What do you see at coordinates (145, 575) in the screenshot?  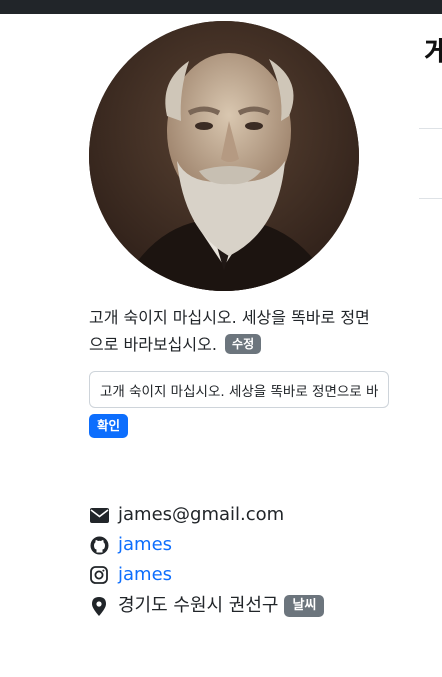 I see `instagram-link: james` at bounding box center [145, 575].